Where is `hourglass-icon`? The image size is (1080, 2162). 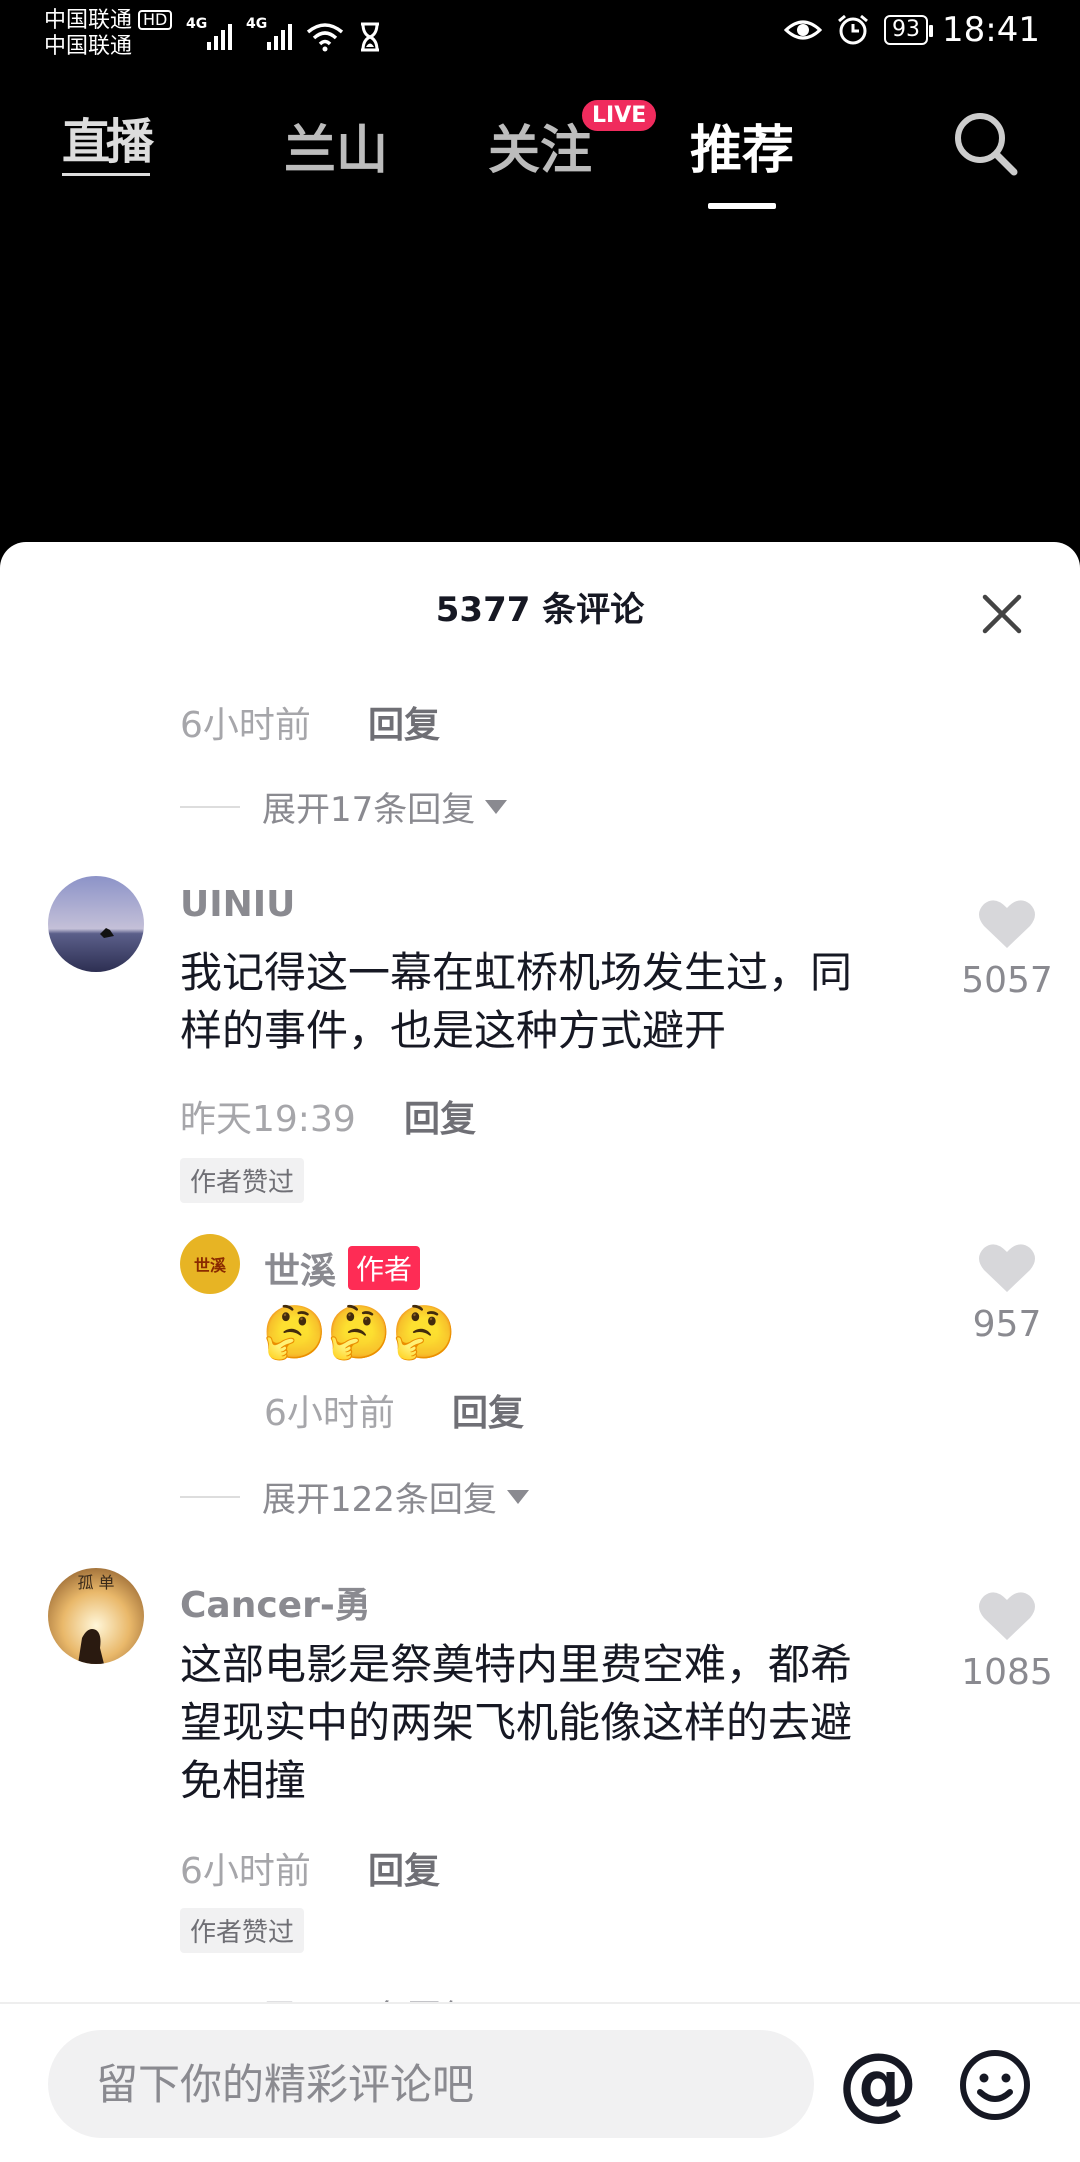 hourglass-icon is located at coordinates (370, 37).